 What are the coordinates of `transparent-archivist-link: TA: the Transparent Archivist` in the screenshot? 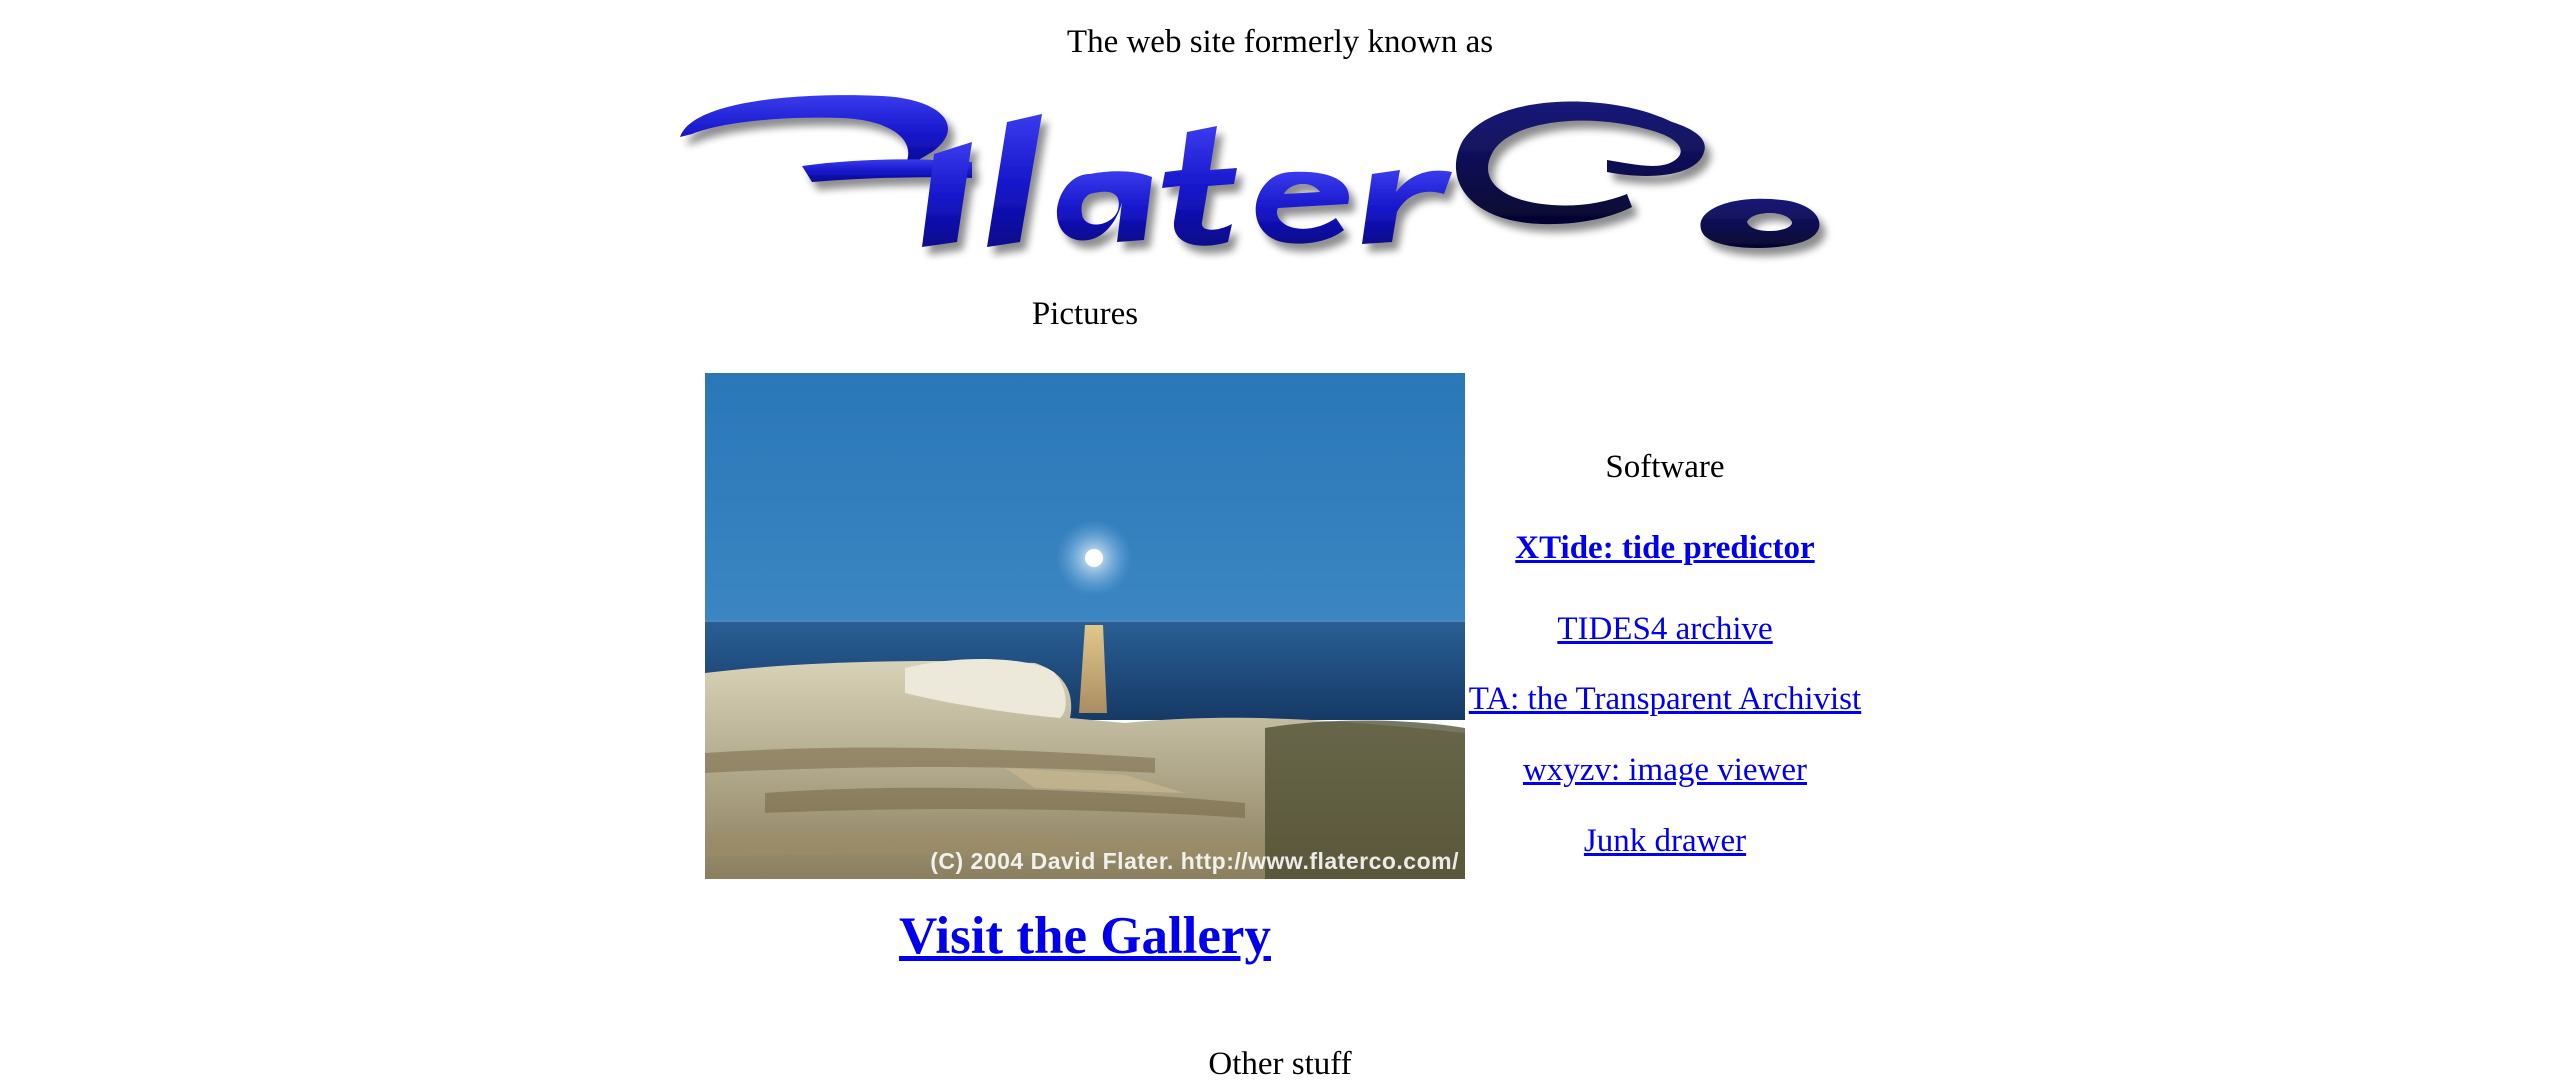 It's located at (1665, 699).